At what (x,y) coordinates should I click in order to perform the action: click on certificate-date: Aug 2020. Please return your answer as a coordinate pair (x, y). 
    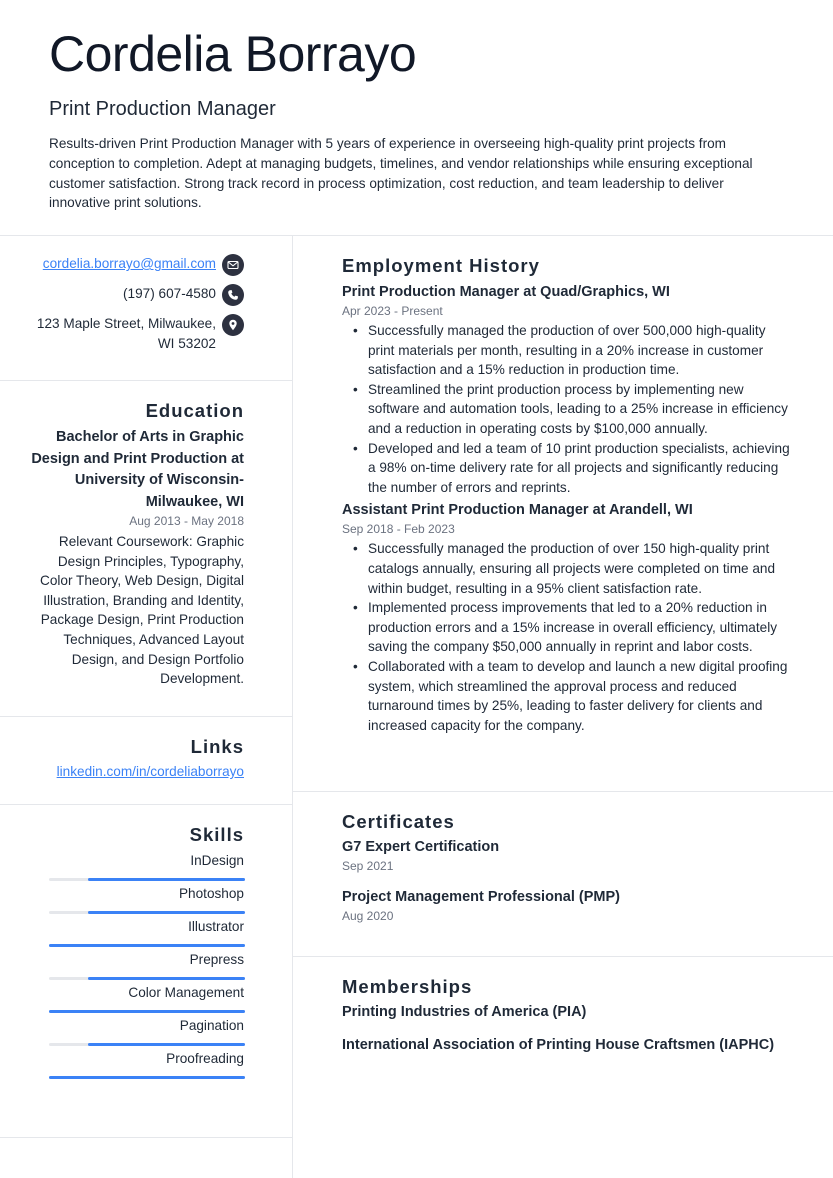
    Looking at the image, I should click on (368, 916).